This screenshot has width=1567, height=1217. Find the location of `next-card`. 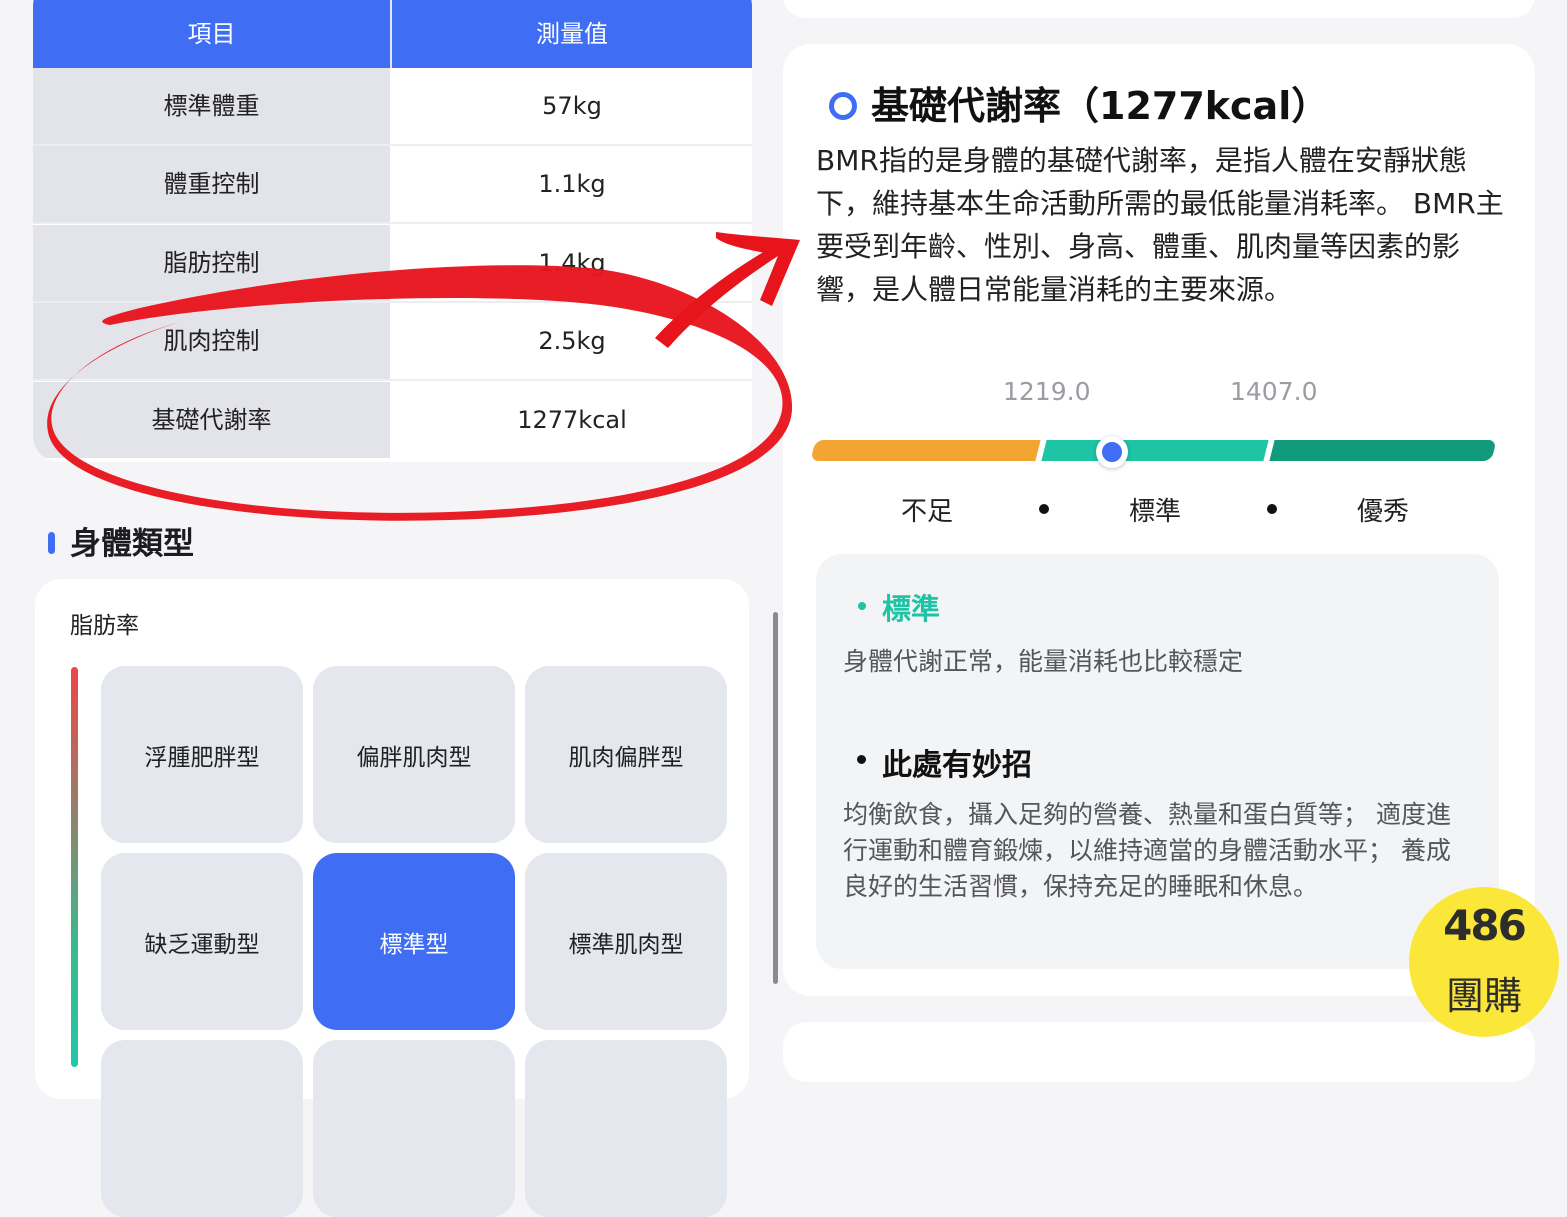

next-card is located at coordinates (1159, 1052).